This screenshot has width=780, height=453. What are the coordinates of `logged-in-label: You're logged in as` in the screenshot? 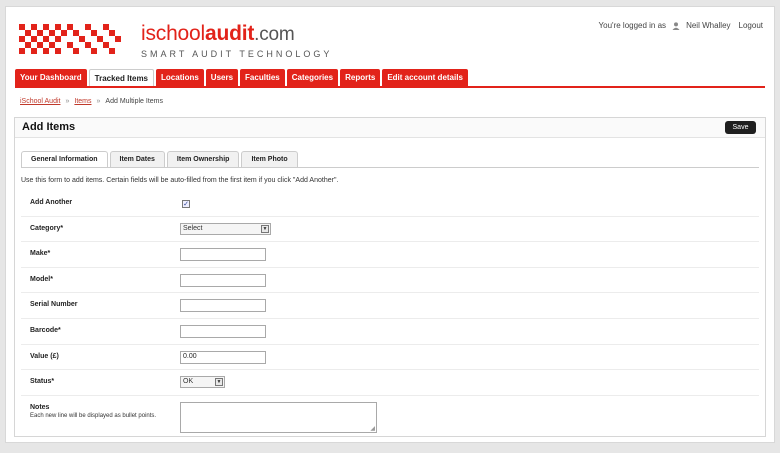 It's located at (632, 25).